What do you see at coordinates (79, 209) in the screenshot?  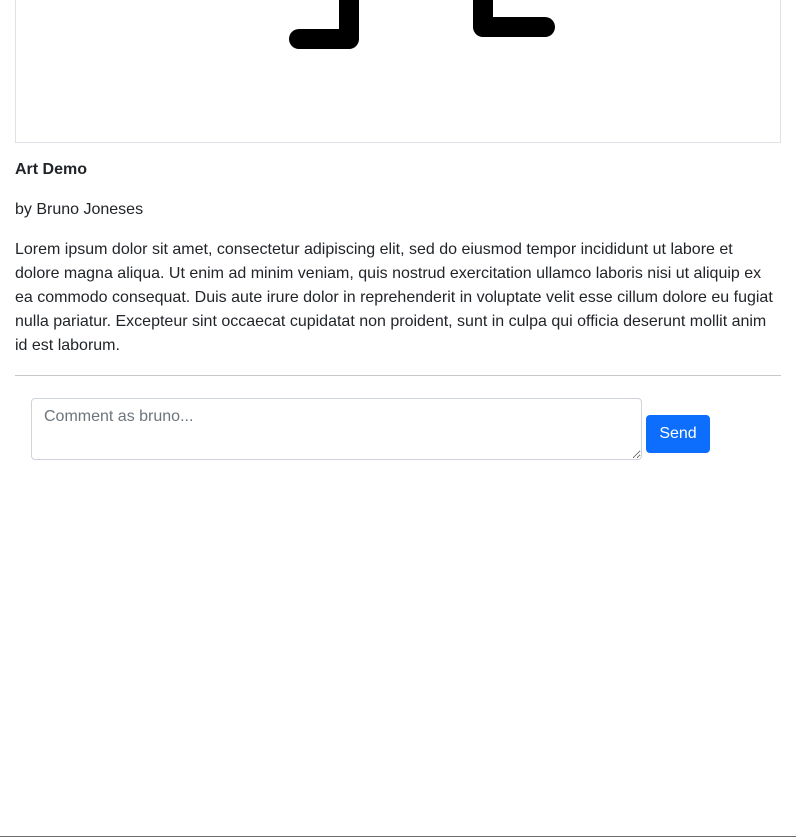 I see `post-author: by Bruno Joneses` at bounding box center [79, 209].